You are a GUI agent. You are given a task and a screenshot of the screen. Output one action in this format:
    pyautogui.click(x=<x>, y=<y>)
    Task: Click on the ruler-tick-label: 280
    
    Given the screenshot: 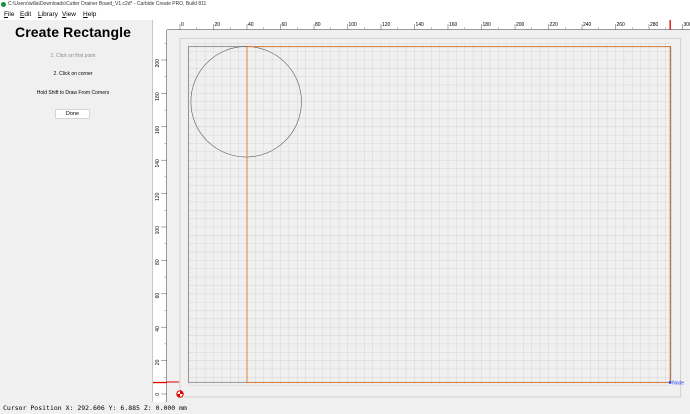 What is the action you would take?
    pyautogui.click(x=654, y=25)
    